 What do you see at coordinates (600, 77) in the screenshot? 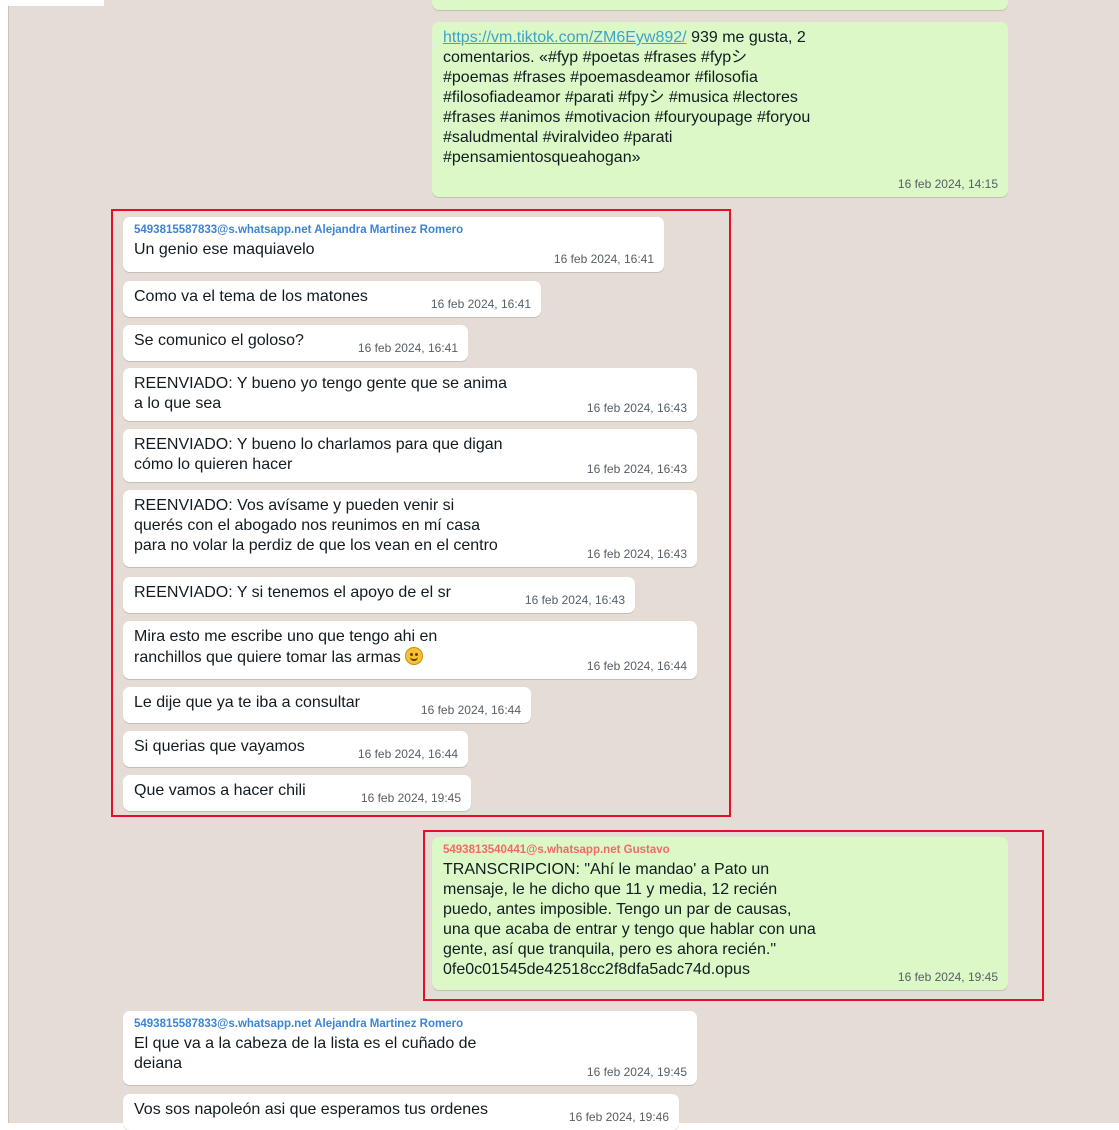
I see `message-line: #poemas #frases #poemasdeamor #filosofia` at bounding box center [600, 77].